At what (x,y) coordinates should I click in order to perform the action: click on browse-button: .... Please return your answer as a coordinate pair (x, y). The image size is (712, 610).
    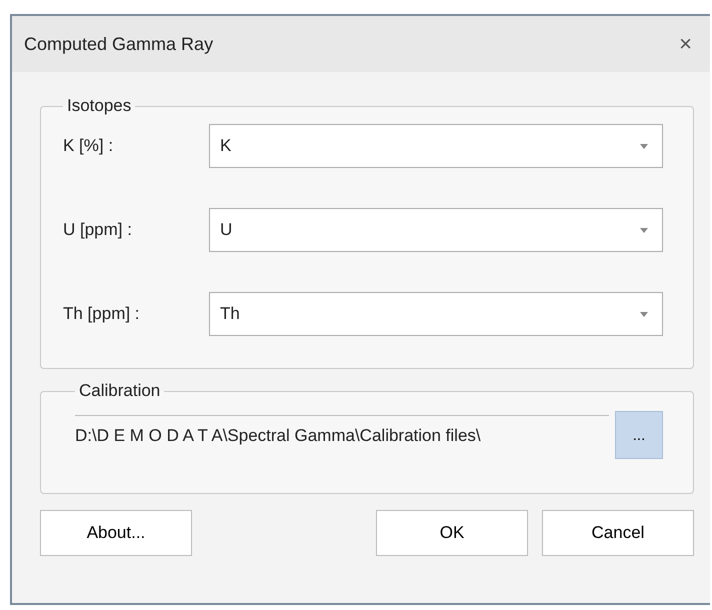
    Looking at the image, I should click on (639, 435).